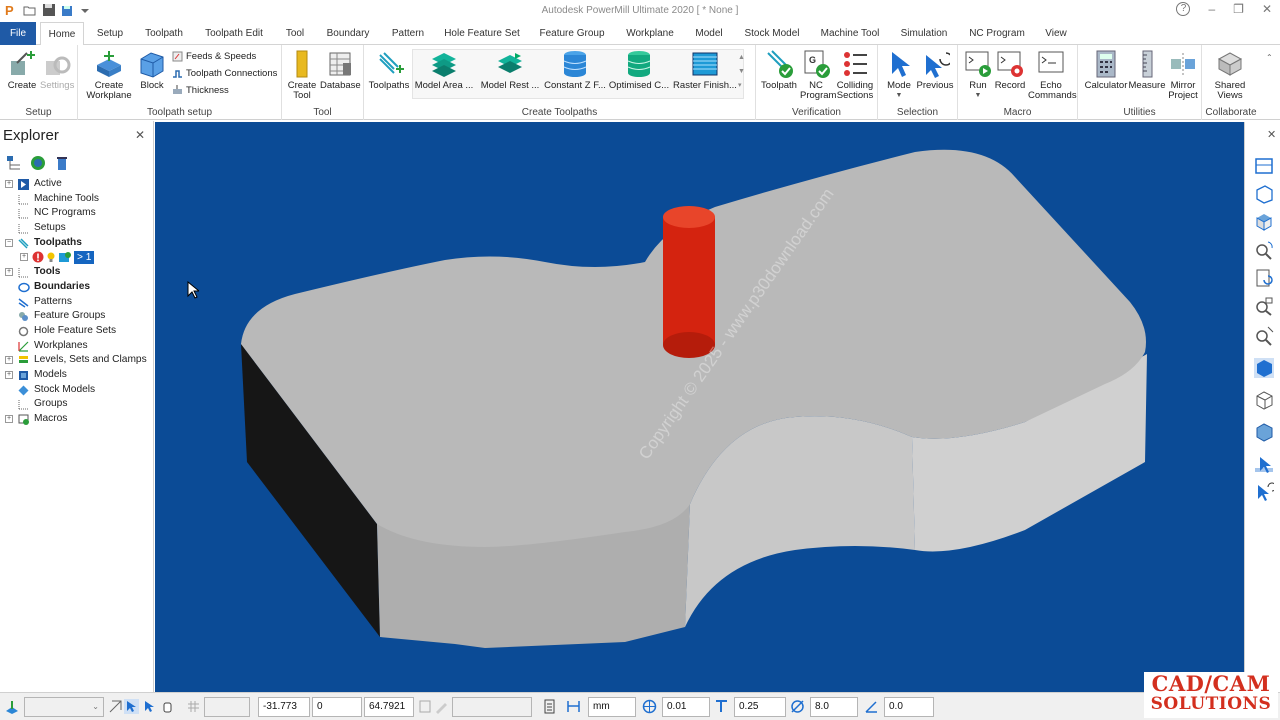  What do you see at coordinates (77, 272) in the screenshot?
I see `tree-item-tools: + Tools` at bounding box center [77, 272].